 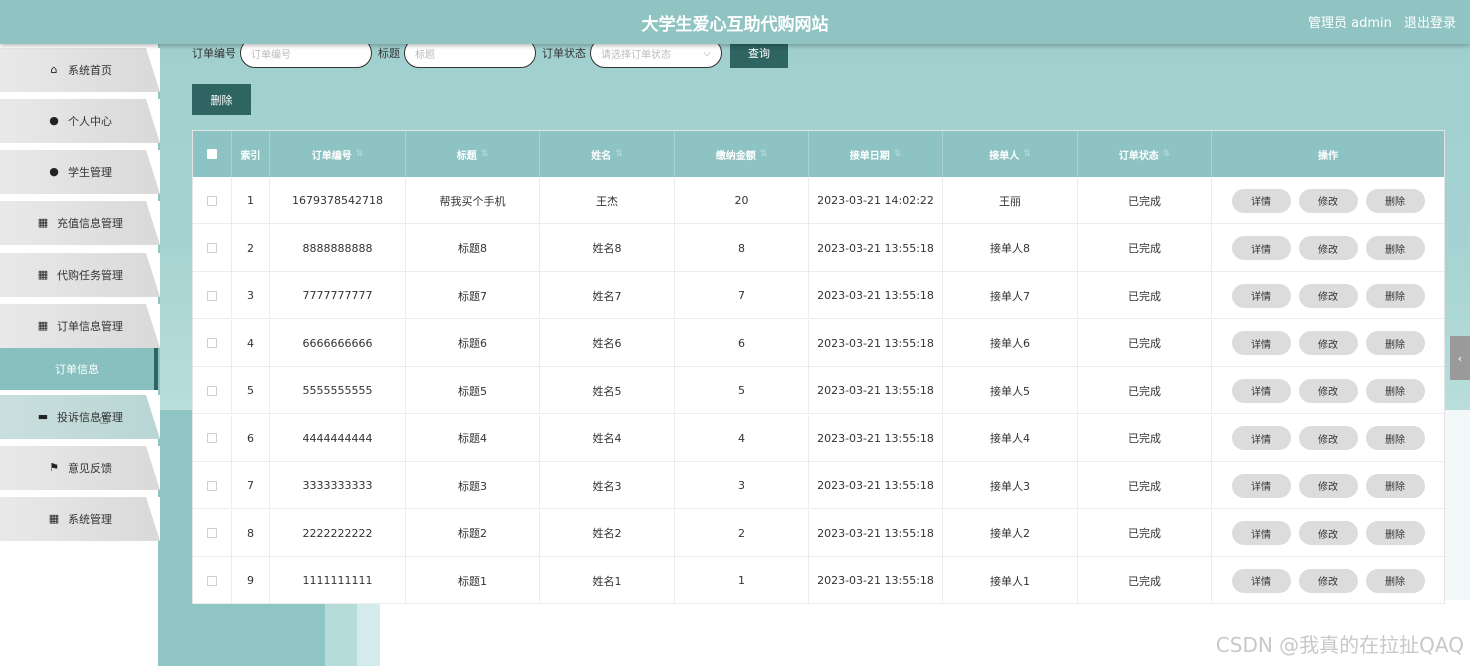 What do you see at coordinates (338, 154) in the screenshot?
I see `header-order-no: 订单编号 ⇅` at bounding box center [338, 154].